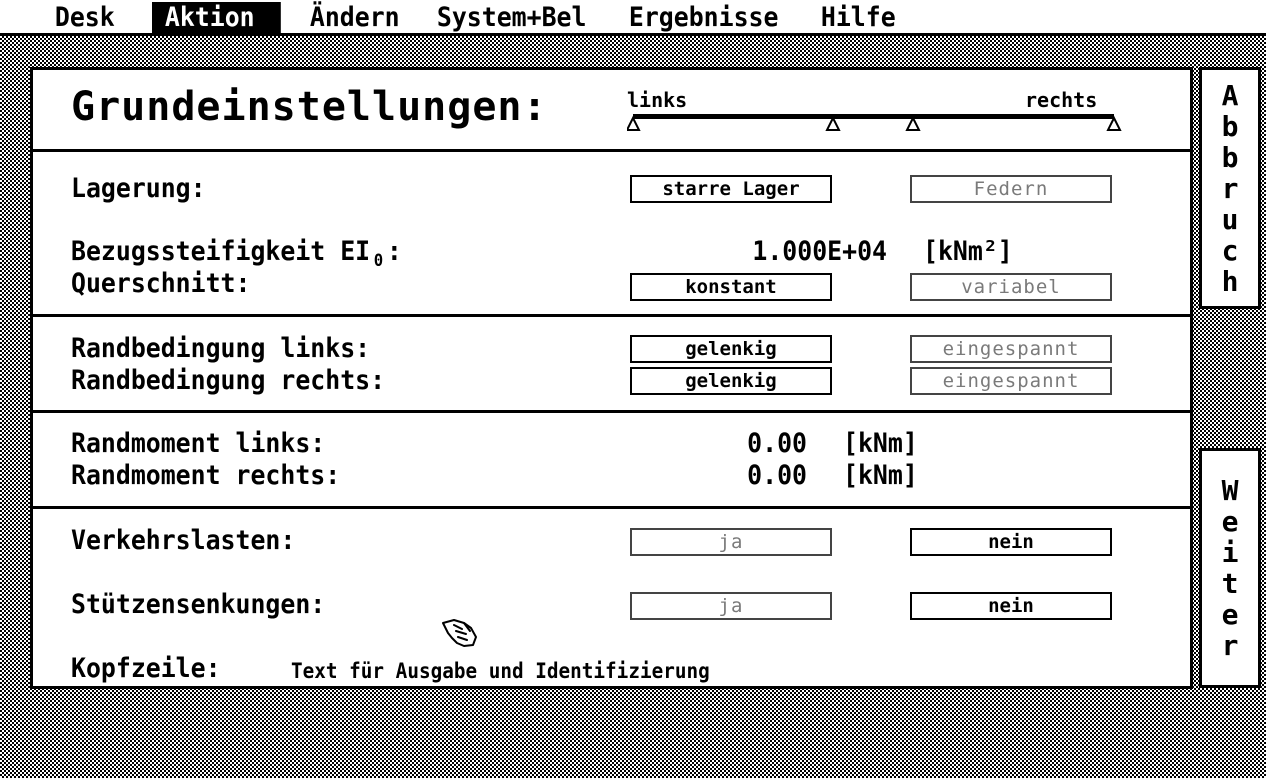  What do you see at coordinates (968, 251) in the screenshot?
I see `steifigkeit-unit: [kNm²]` at bounding box center [968, 251].